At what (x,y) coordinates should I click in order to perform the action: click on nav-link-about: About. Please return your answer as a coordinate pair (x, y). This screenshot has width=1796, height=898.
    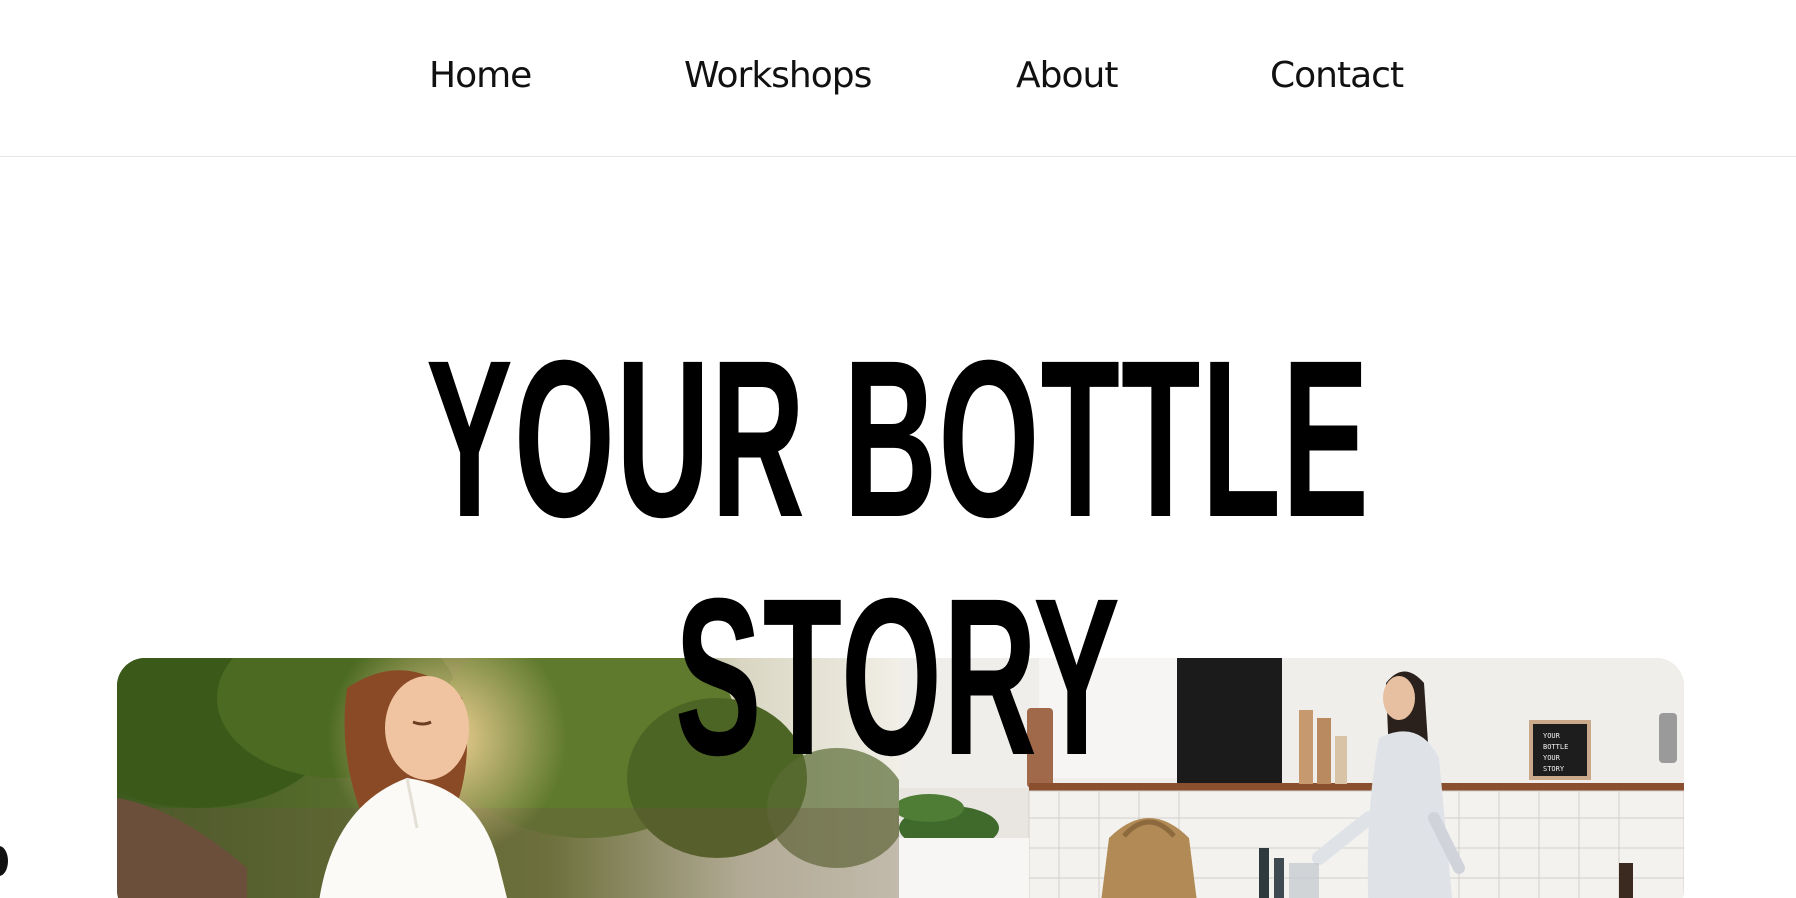
    Looking at the image, I should click on (1067, 76).